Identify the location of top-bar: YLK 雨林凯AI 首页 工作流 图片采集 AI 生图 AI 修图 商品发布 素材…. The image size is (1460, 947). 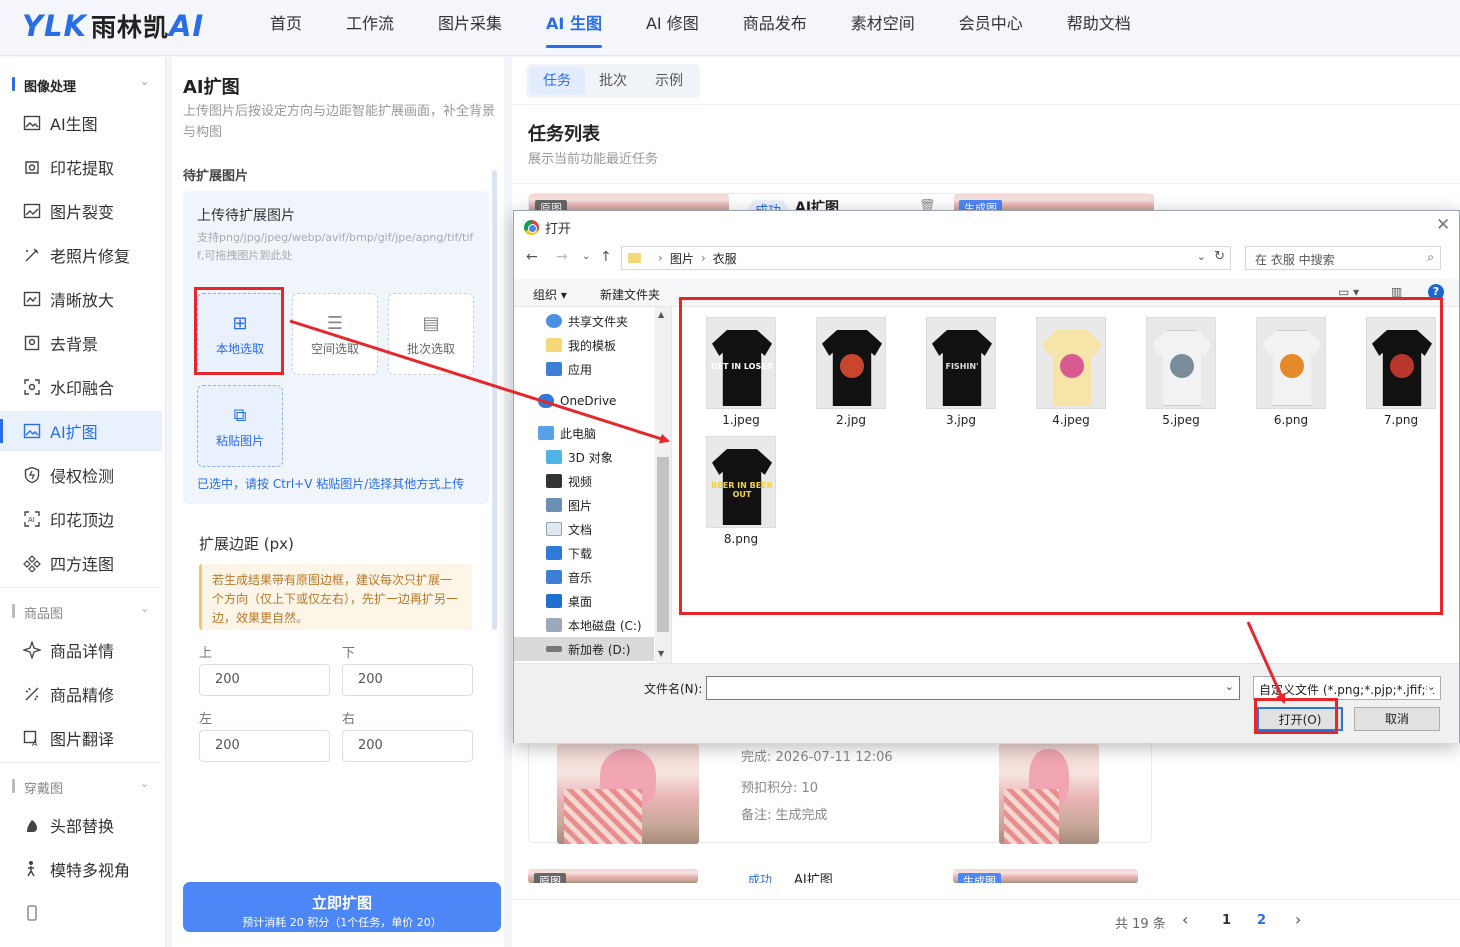
(730, 28).